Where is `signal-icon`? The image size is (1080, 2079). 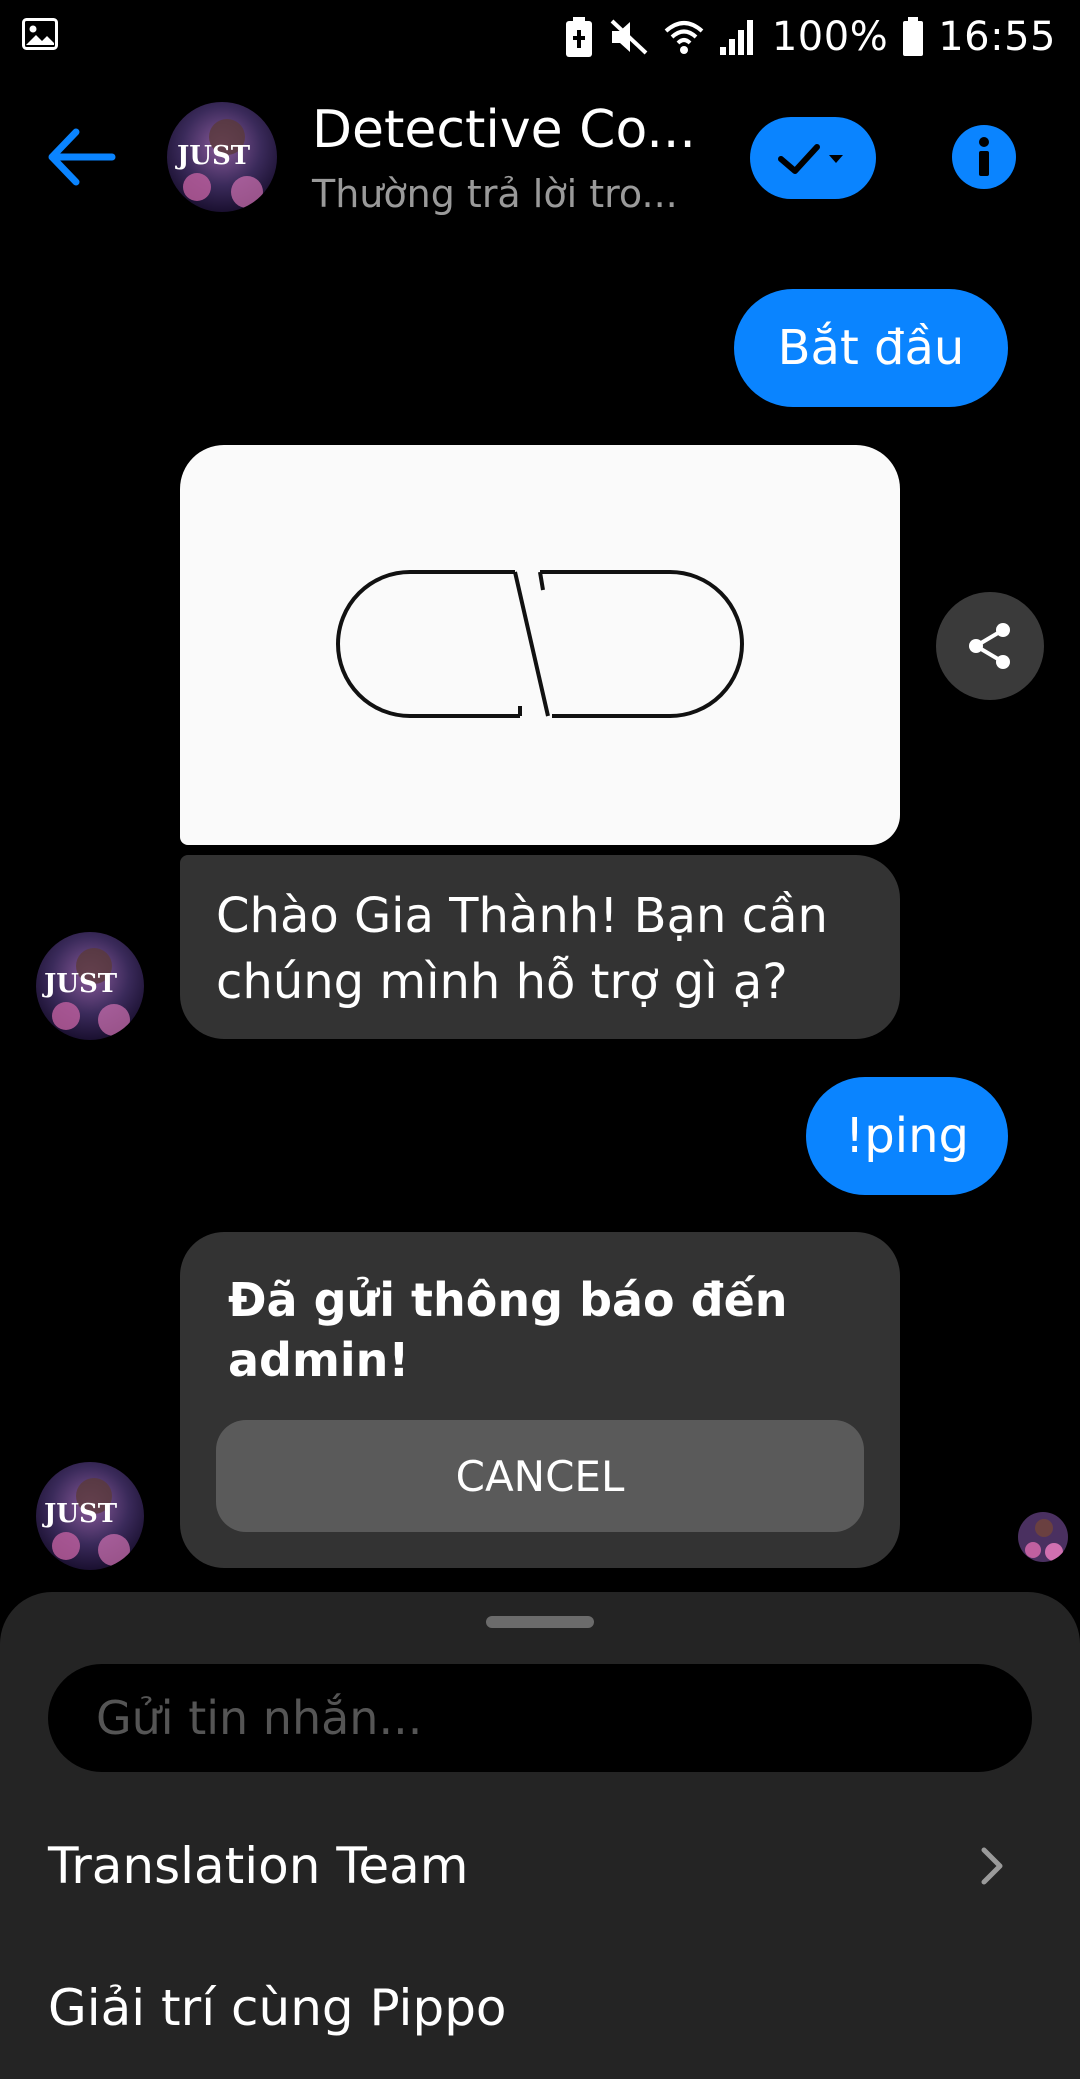
signal-icon is located at coordinates (736, 37).